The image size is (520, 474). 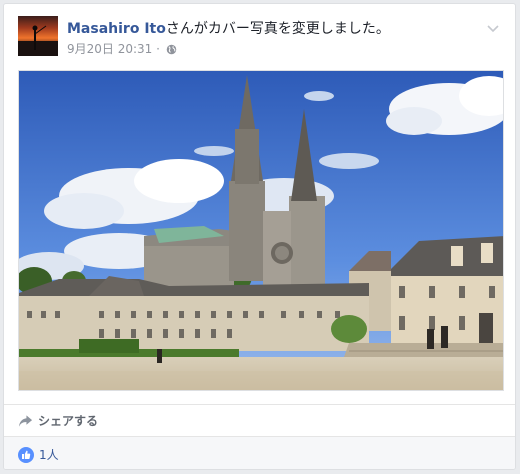 I want to click on reactions-bar: 1人, so click(x=259, y=452).